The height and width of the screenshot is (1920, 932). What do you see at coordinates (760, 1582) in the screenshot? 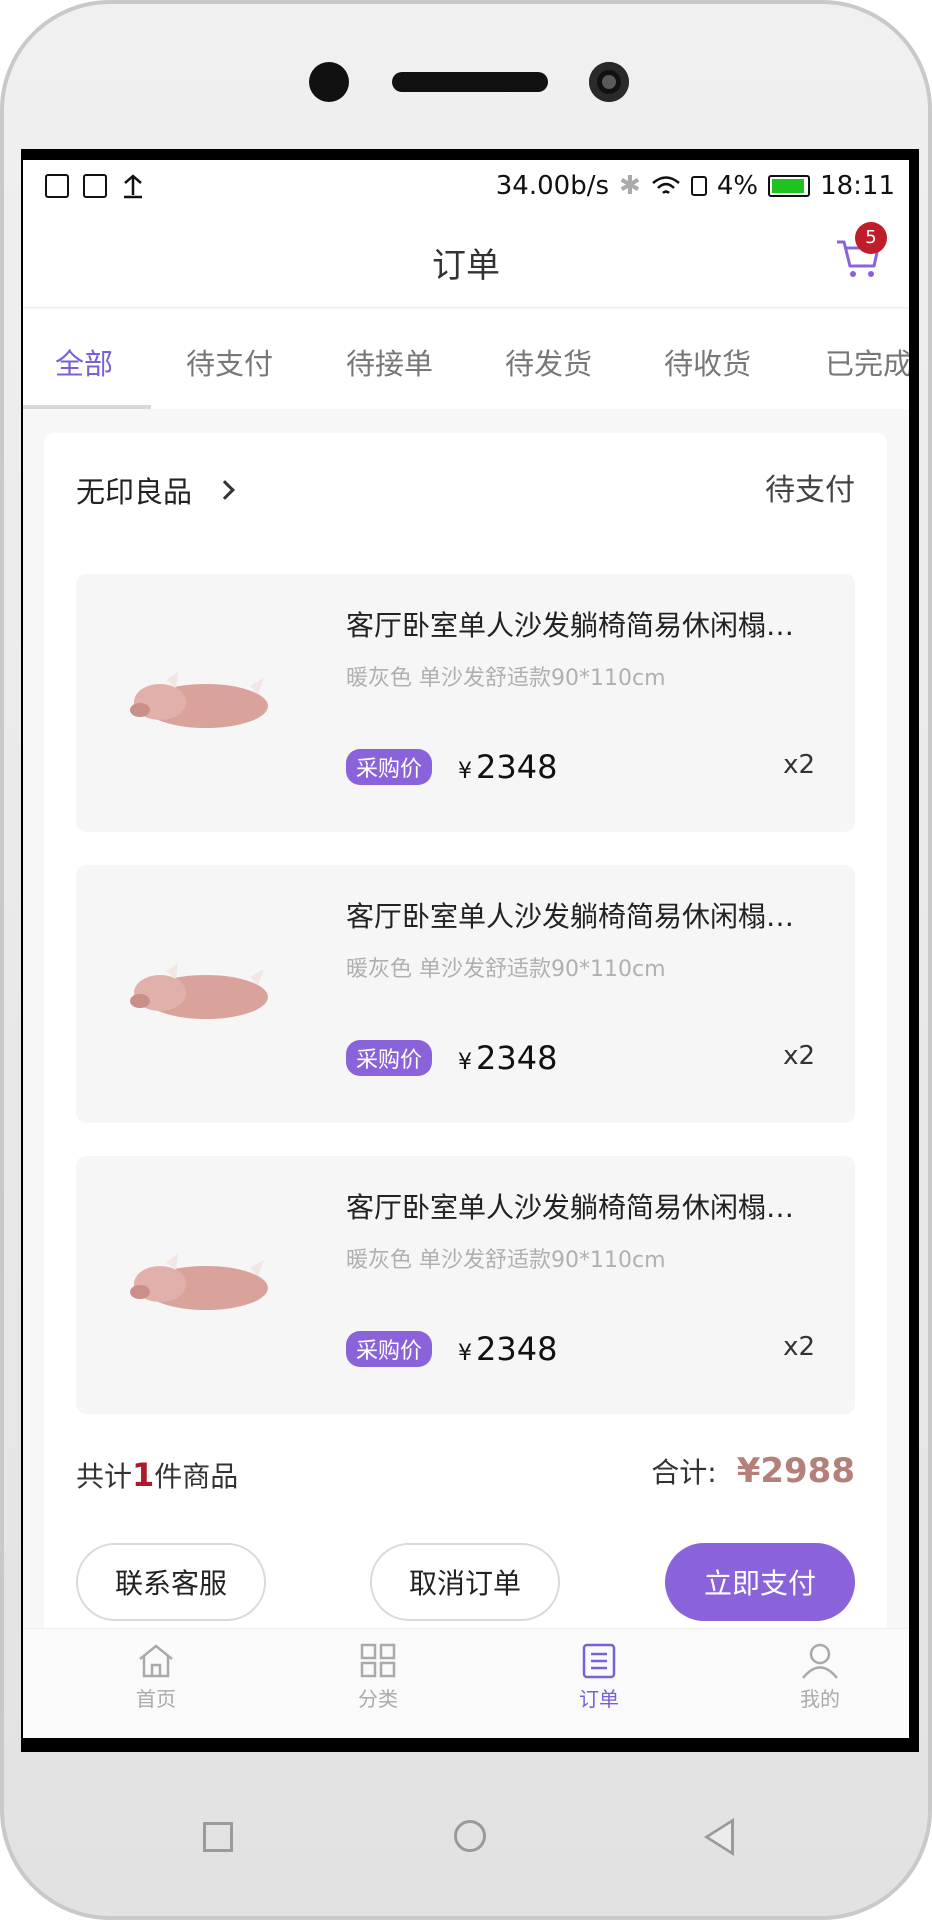
I see `pay-now-button: 立即支付` at bounding box center [760, 1582].